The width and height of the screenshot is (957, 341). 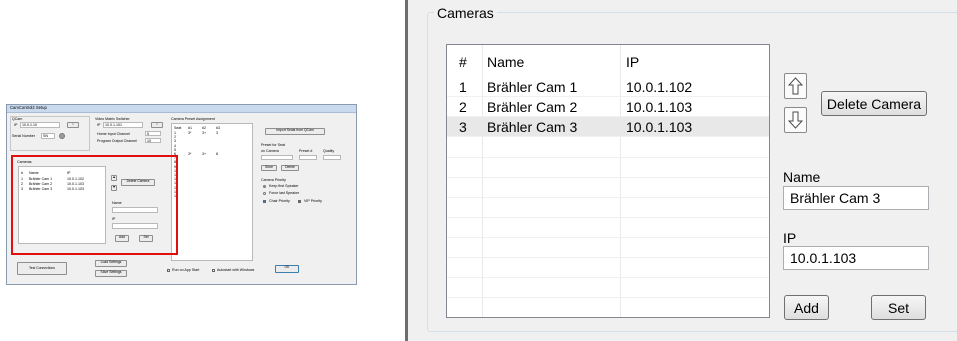 I want to click on row-name: Brähler Cam 1, so click(x=532, y=87).